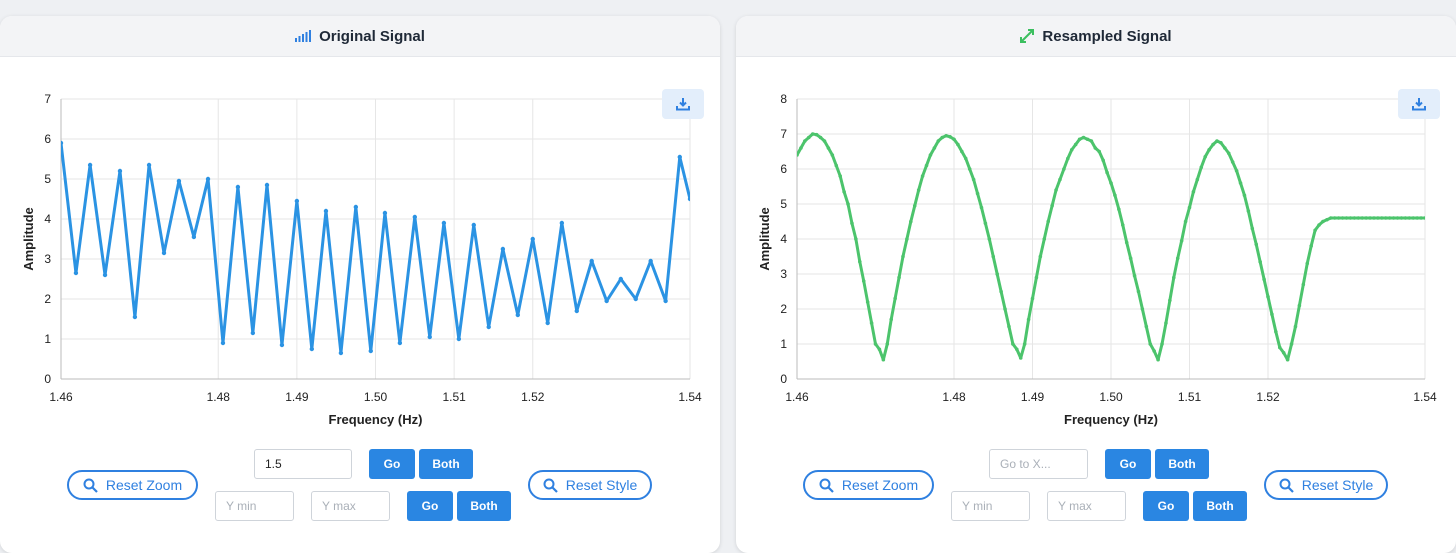 This screenshot has height=553, width=1456. Describe the element at coordinates (297, 397) in the screenshot. I see `x-tick-label: 1.49` at that location.